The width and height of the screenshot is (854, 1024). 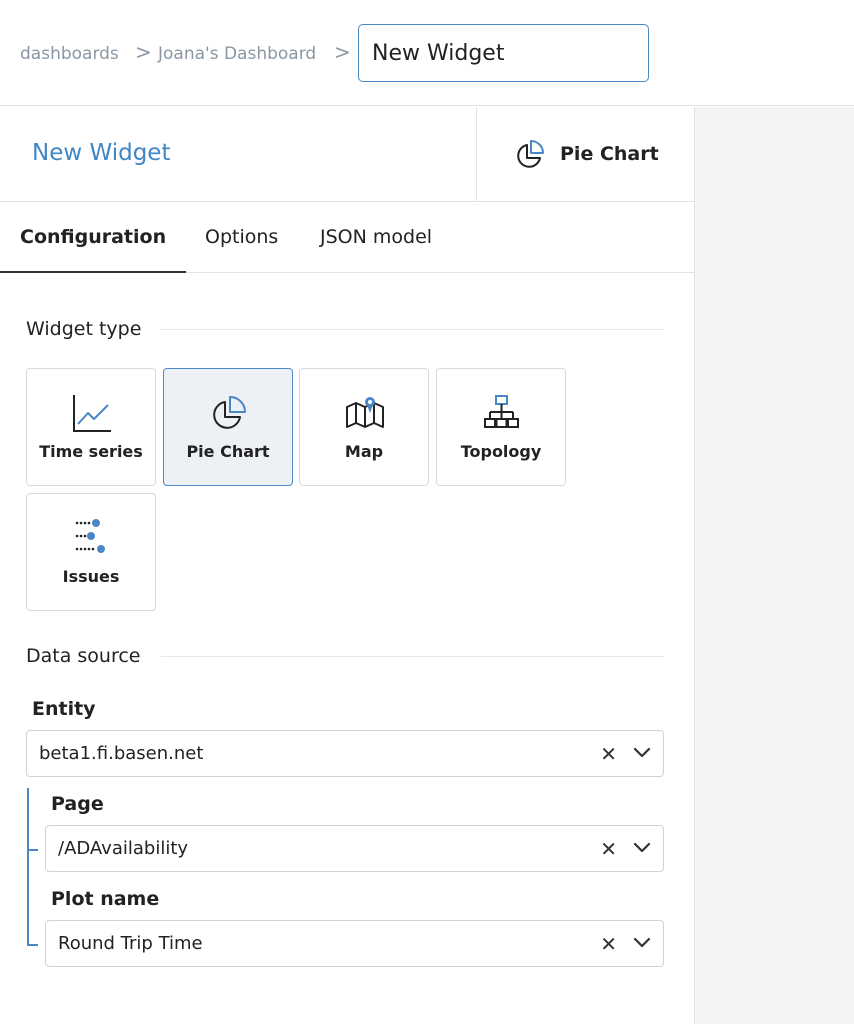 I want to click on entity-value: beta1.fi.basen.net, so click(x=121, y=753).